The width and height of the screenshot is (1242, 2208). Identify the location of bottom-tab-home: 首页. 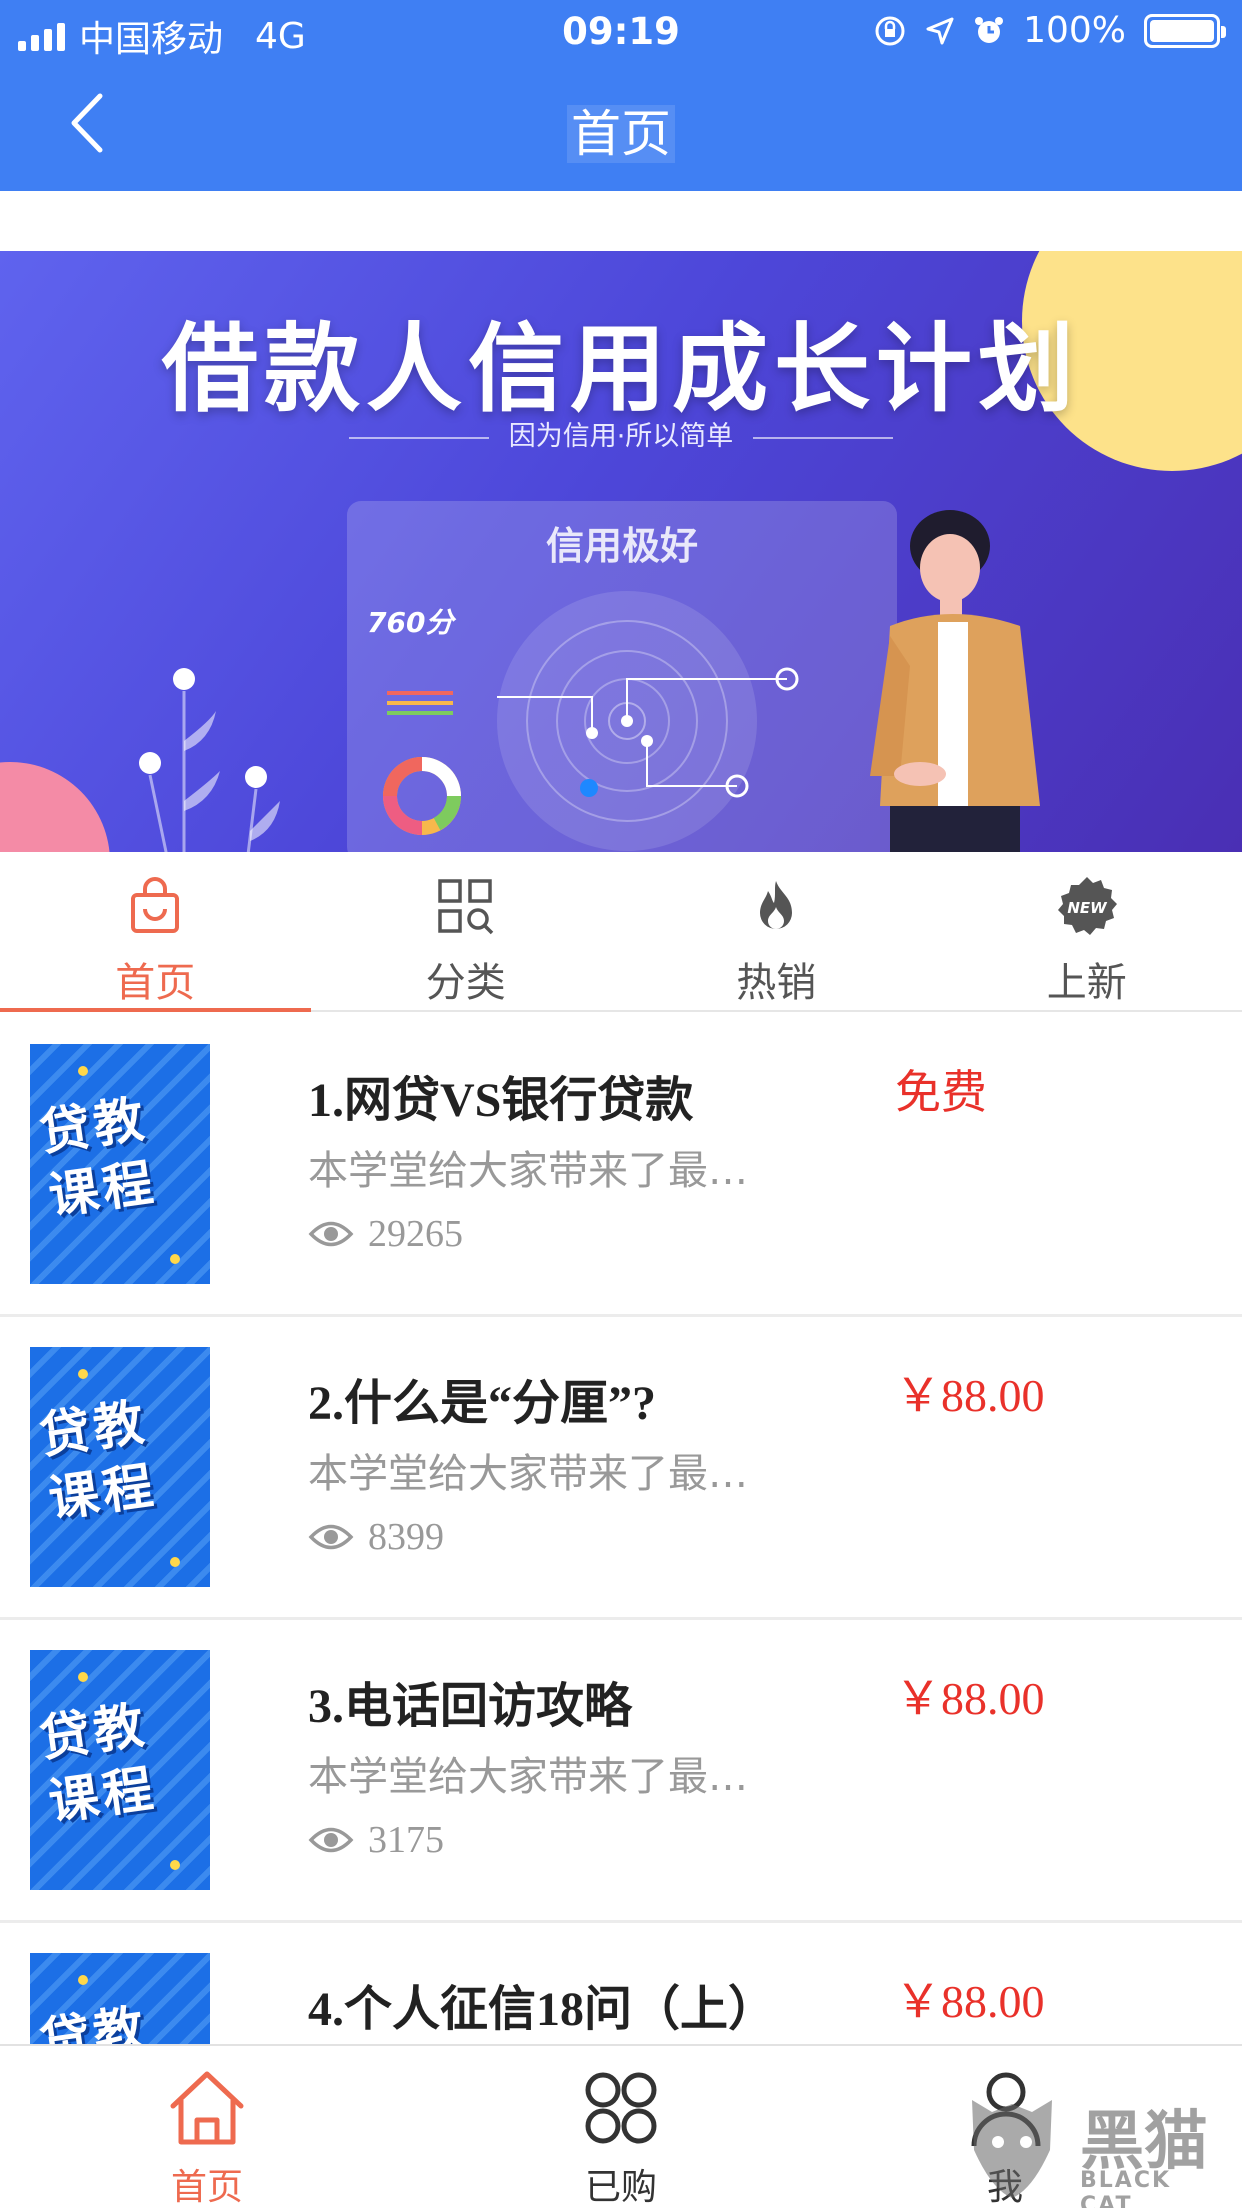
(207, 2127).